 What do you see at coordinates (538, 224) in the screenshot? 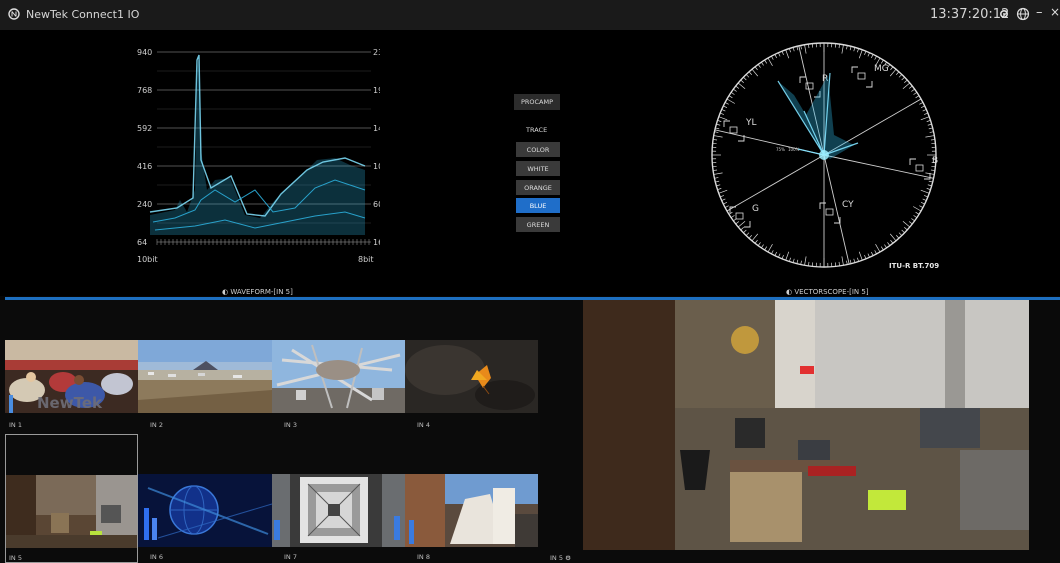
I see `trace-green-button: GREEN` at bounding box center [538, 224].